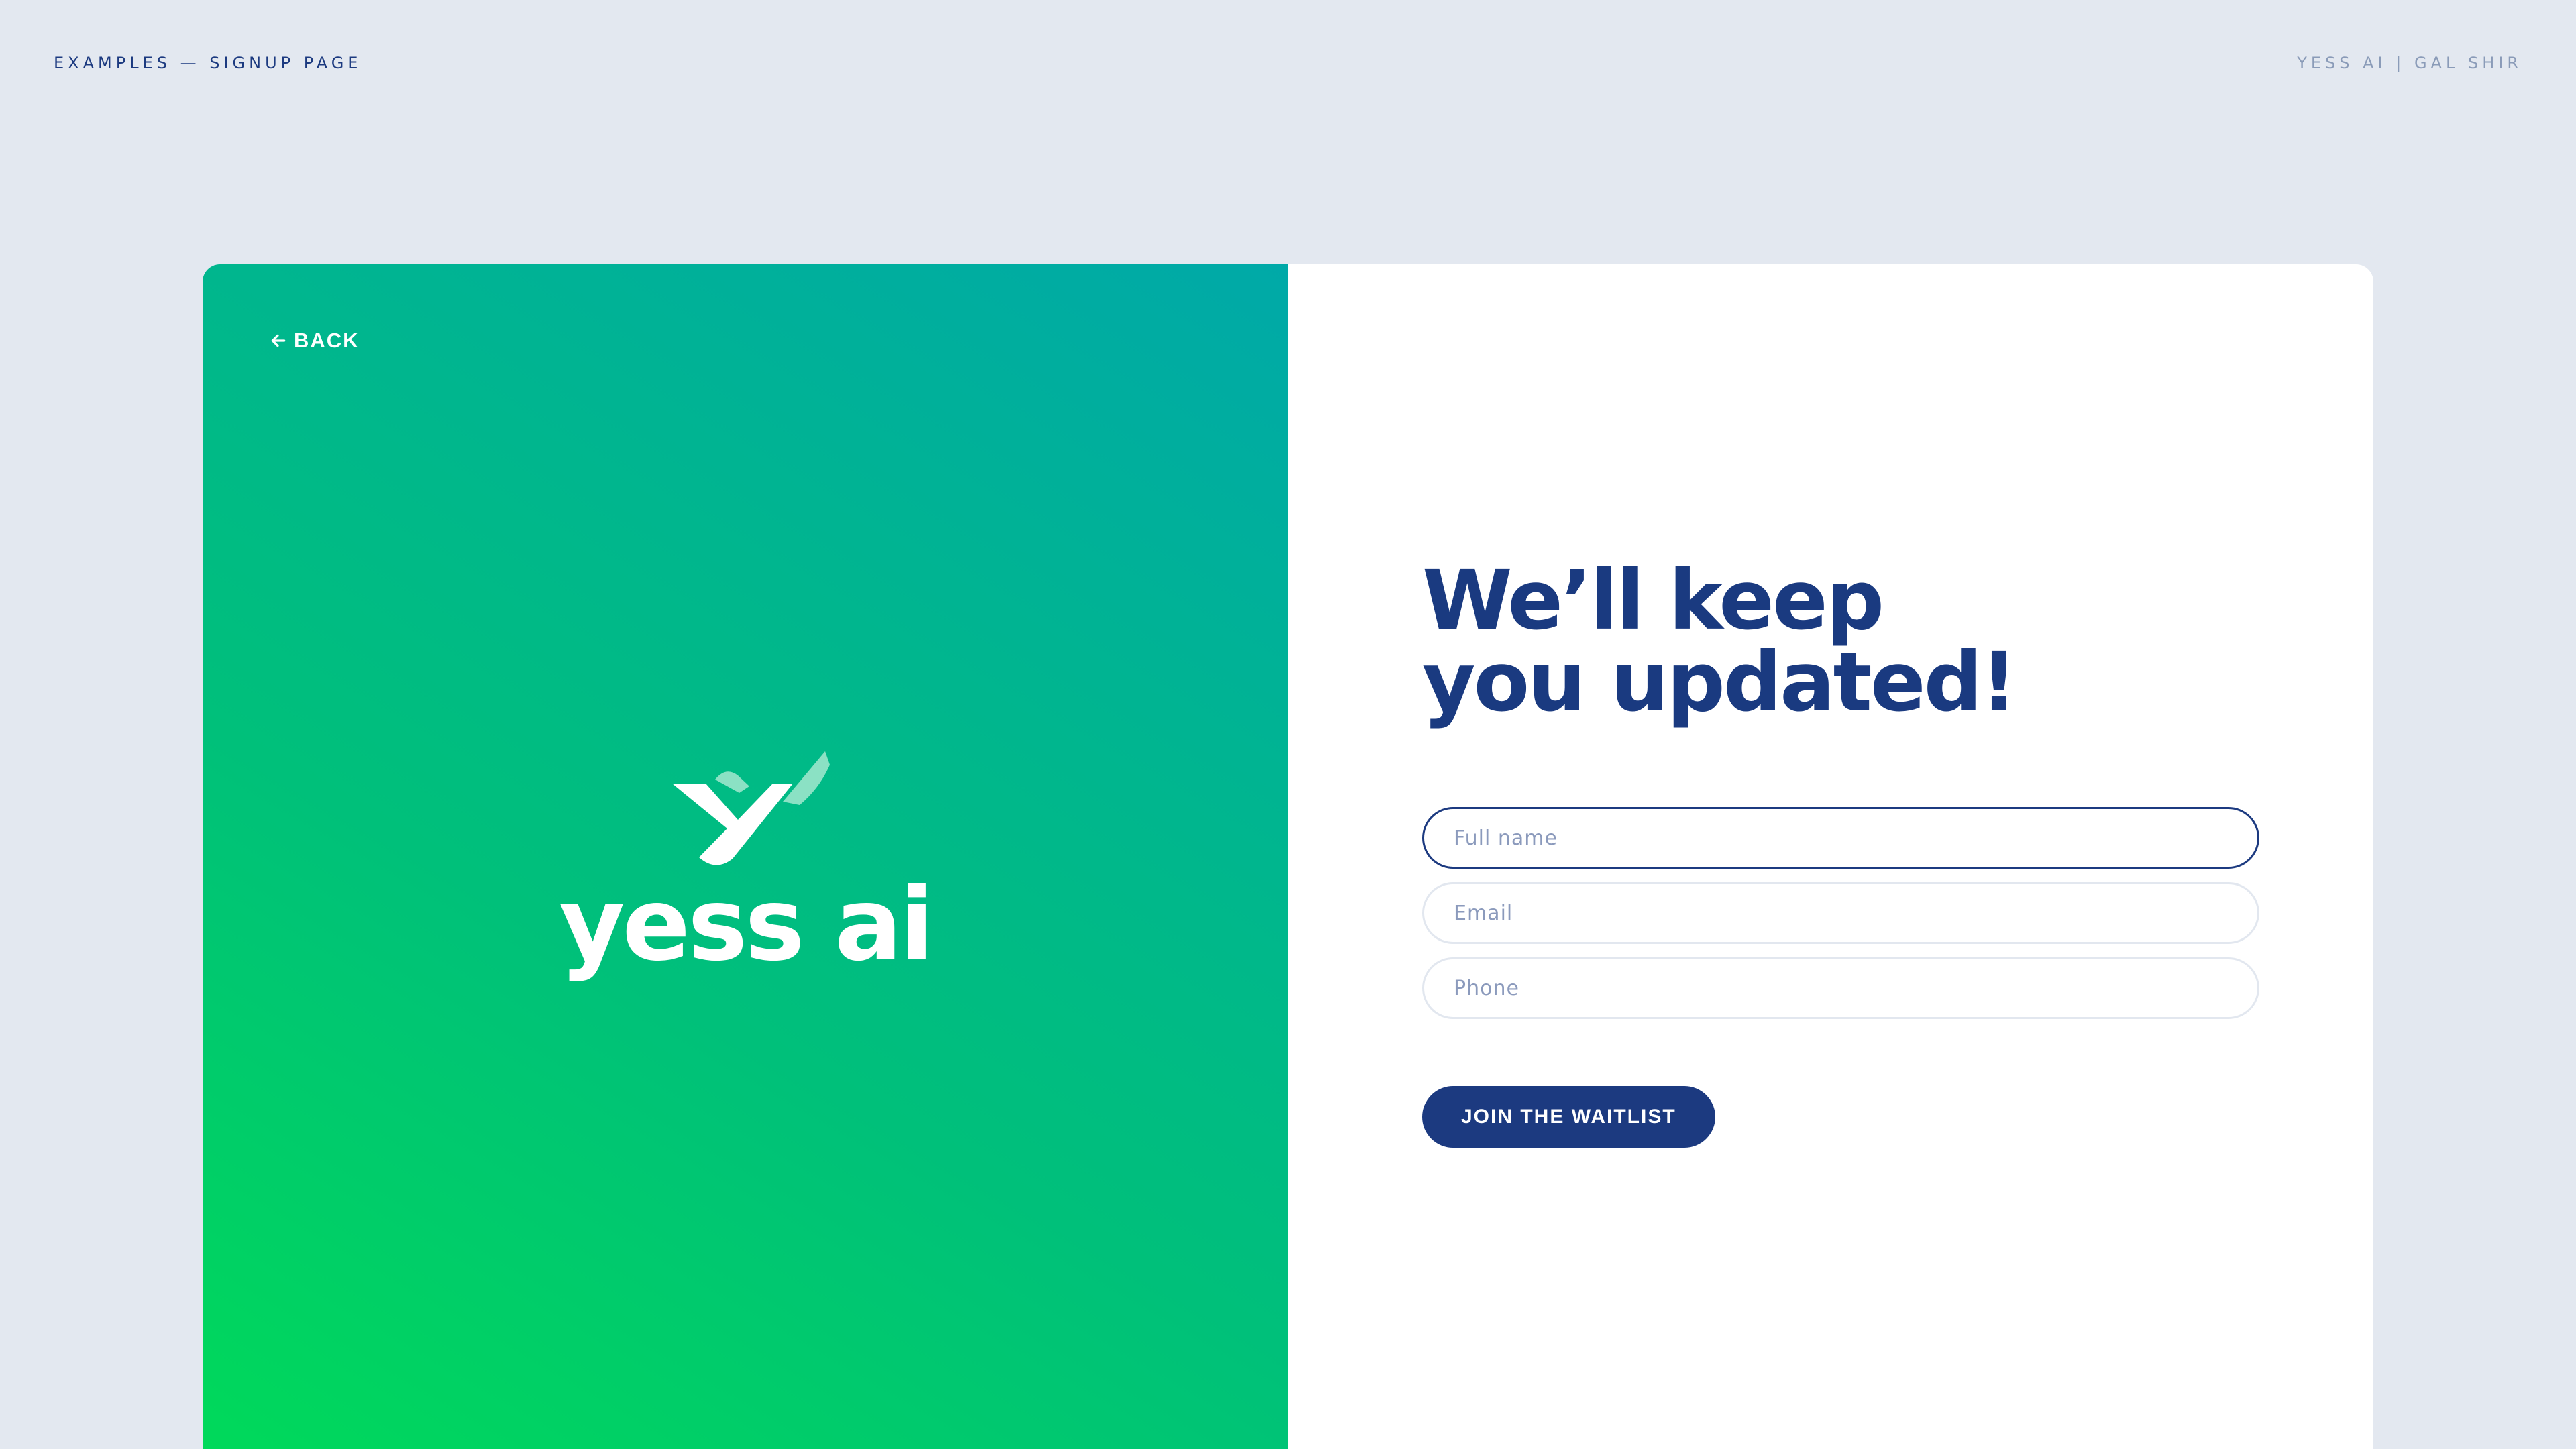 This screenshot has width=2576, height=1449. I want to click on headline-line-1: We’ll keep, so click(1653, 600).